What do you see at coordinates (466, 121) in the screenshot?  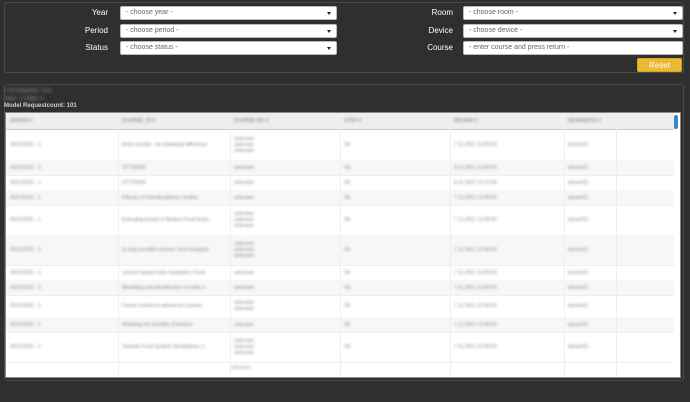 I see `column-header: BEGINN #` at bounding box center [466, 121].